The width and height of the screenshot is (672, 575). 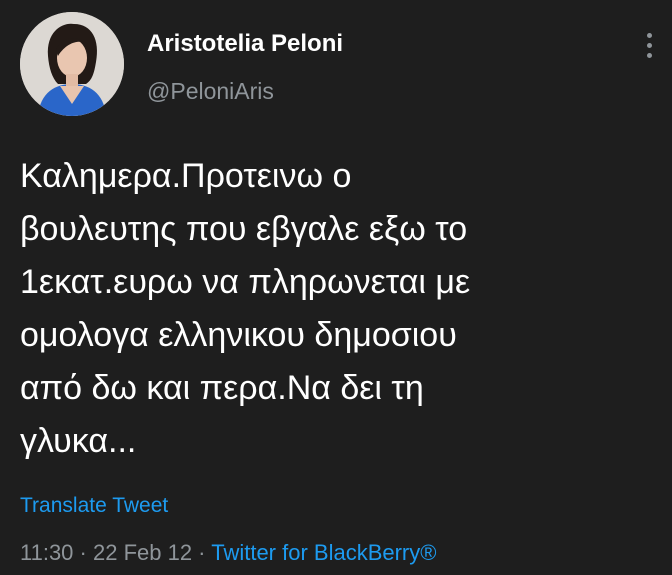 I want to click on author-handle: @PeloniAris, so click(x=210, y=91).